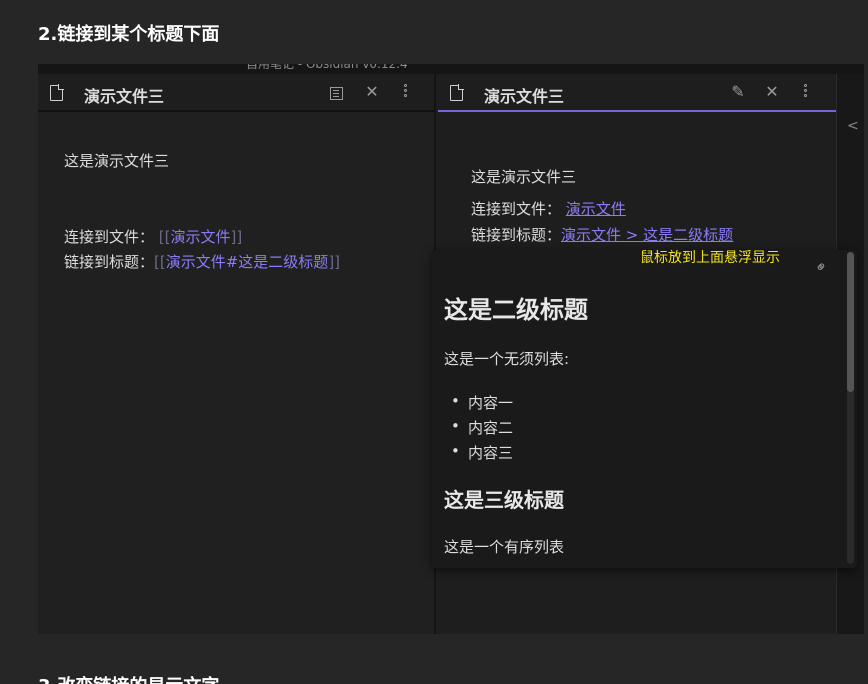  What do you see at coordinates (710, 258) in the screenshot?
I see `annotation-text: 鼠标放到上面悬浮显示` at bounding box center [710, 258].